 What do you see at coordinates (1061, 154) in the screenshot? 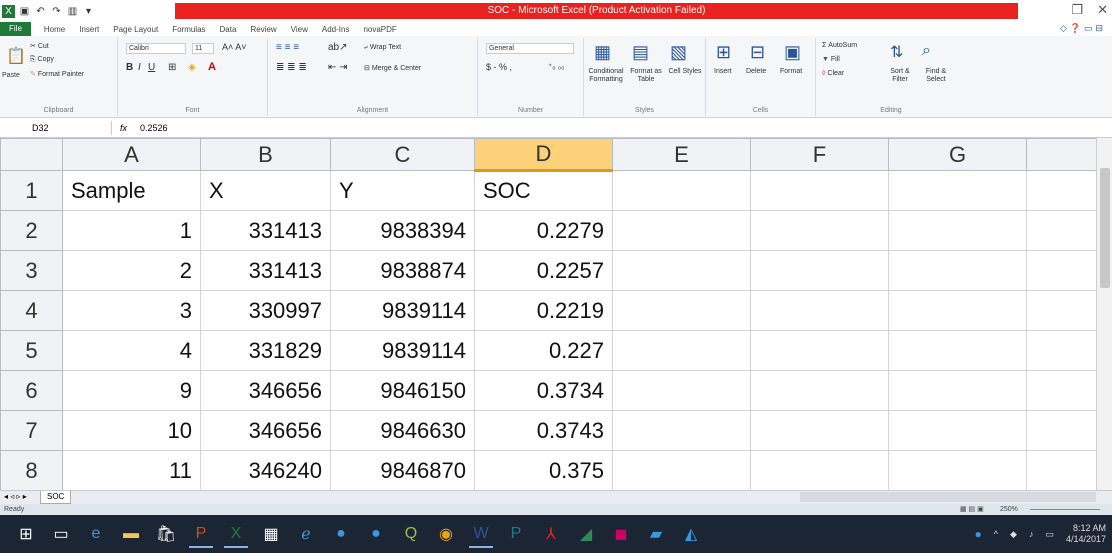
I see `column-header-h` at bounding box center [1061, 154].